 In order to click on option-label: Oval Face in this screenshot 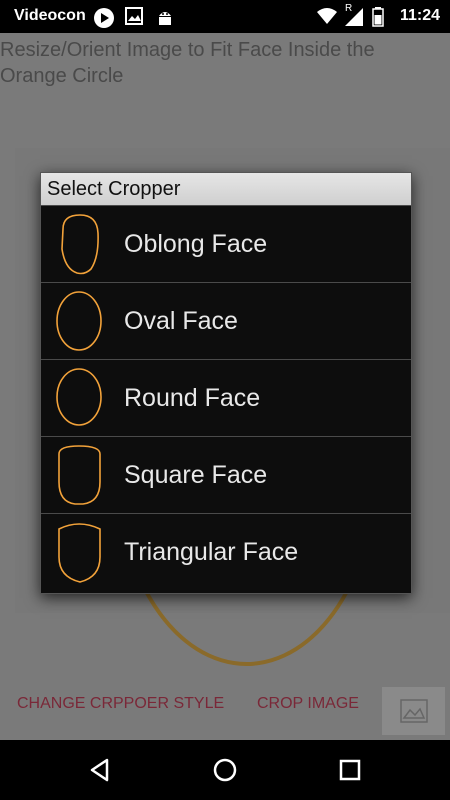, I will do `click(181, 320)`.